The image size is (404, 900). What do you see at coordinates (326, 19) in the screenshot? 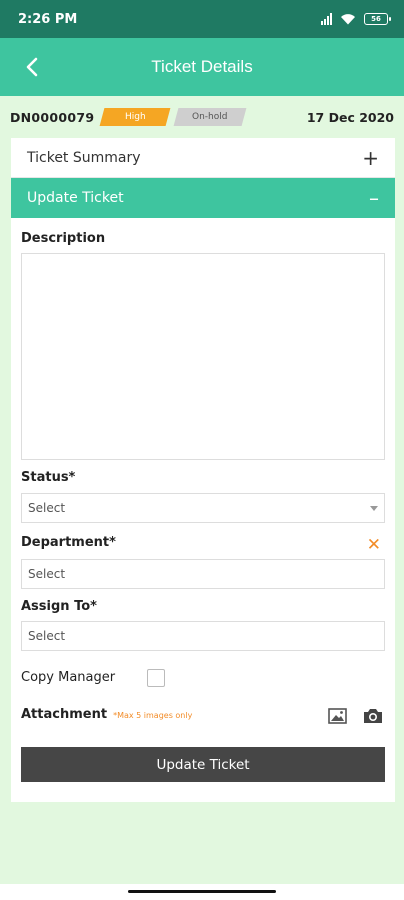
I see `signal-icon` at bounding box center [326, 19].